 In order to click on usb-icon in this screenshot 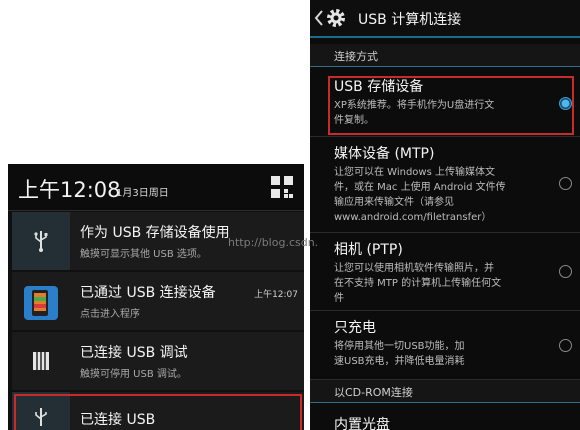, I will do `click(41, 241)`.